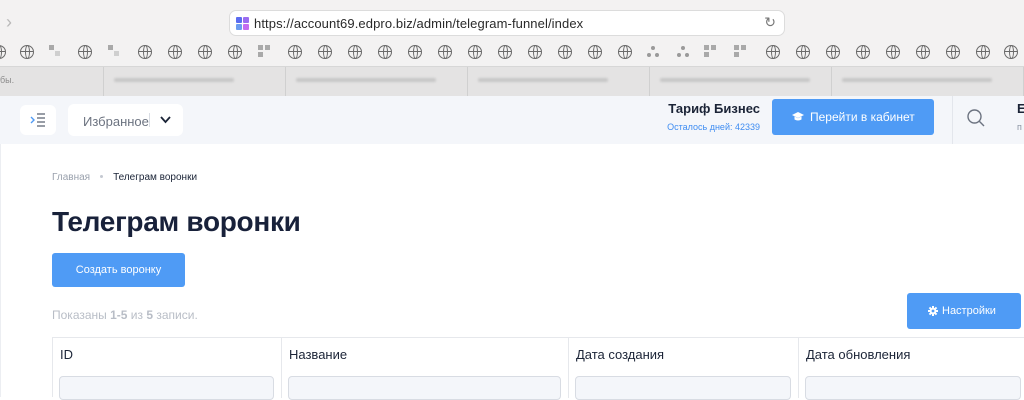 Image resolution: width=1024 pixels, height=400 pixels. What do you see at coordinates (969, 311) in the screenshot?
I see `settings-label: Настройки` at bounding box center [969, 311].